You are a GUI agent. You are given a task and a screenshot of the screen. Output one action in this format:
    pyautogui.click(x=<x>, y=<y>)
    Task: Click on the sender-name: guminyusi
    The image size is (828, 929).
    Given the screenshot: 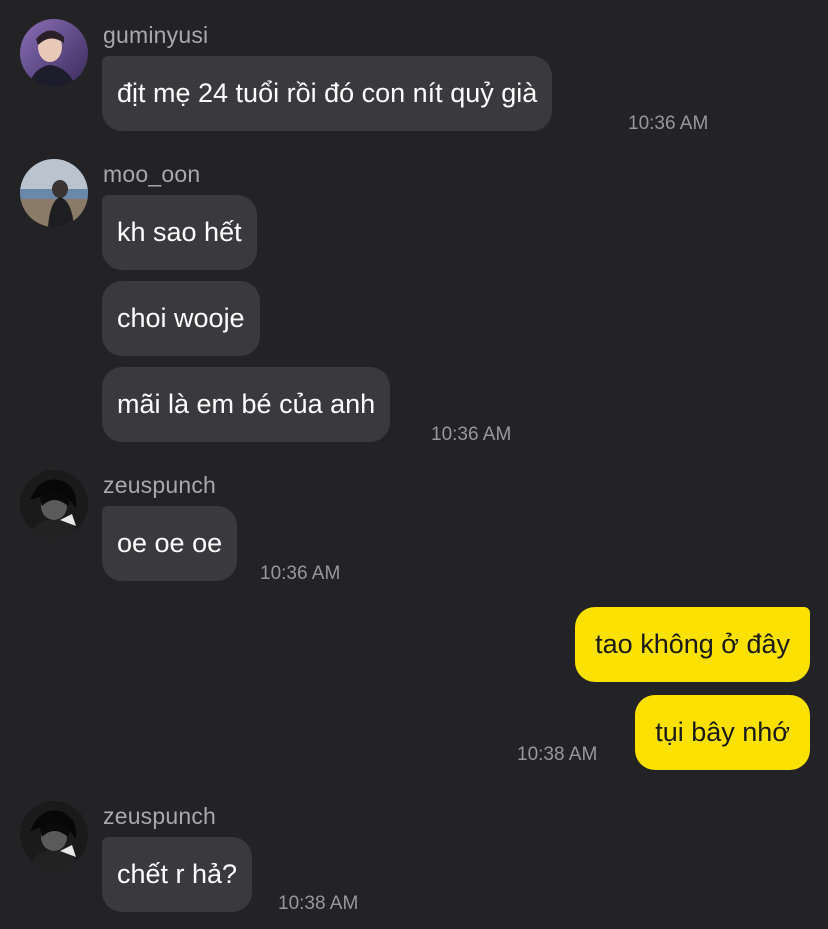 What is the action you would take?
    pyautogui.click(x=156, y=35)
    